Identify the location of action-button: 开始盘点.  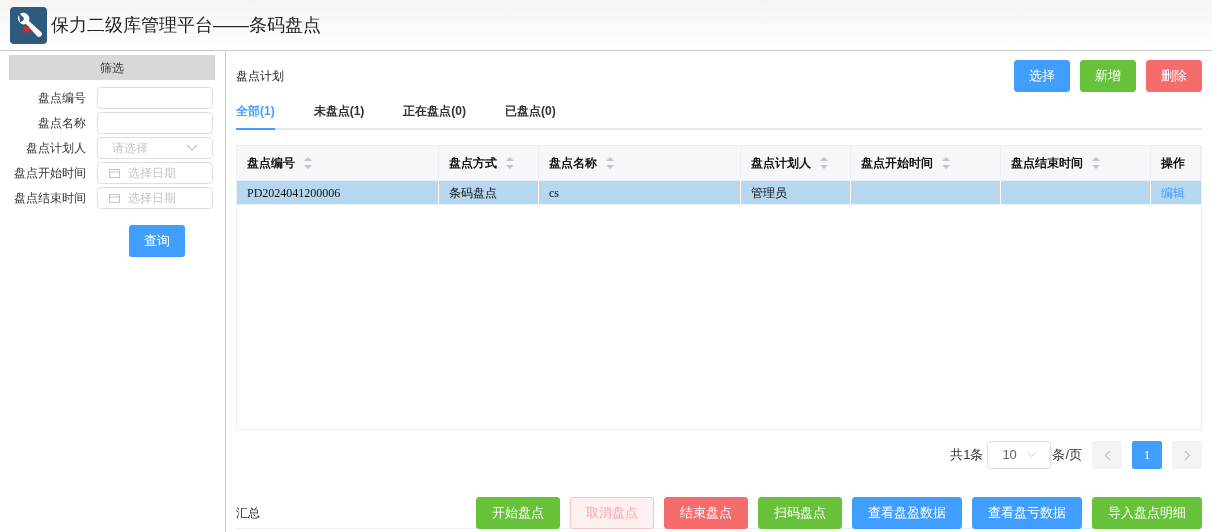
(518, 512).